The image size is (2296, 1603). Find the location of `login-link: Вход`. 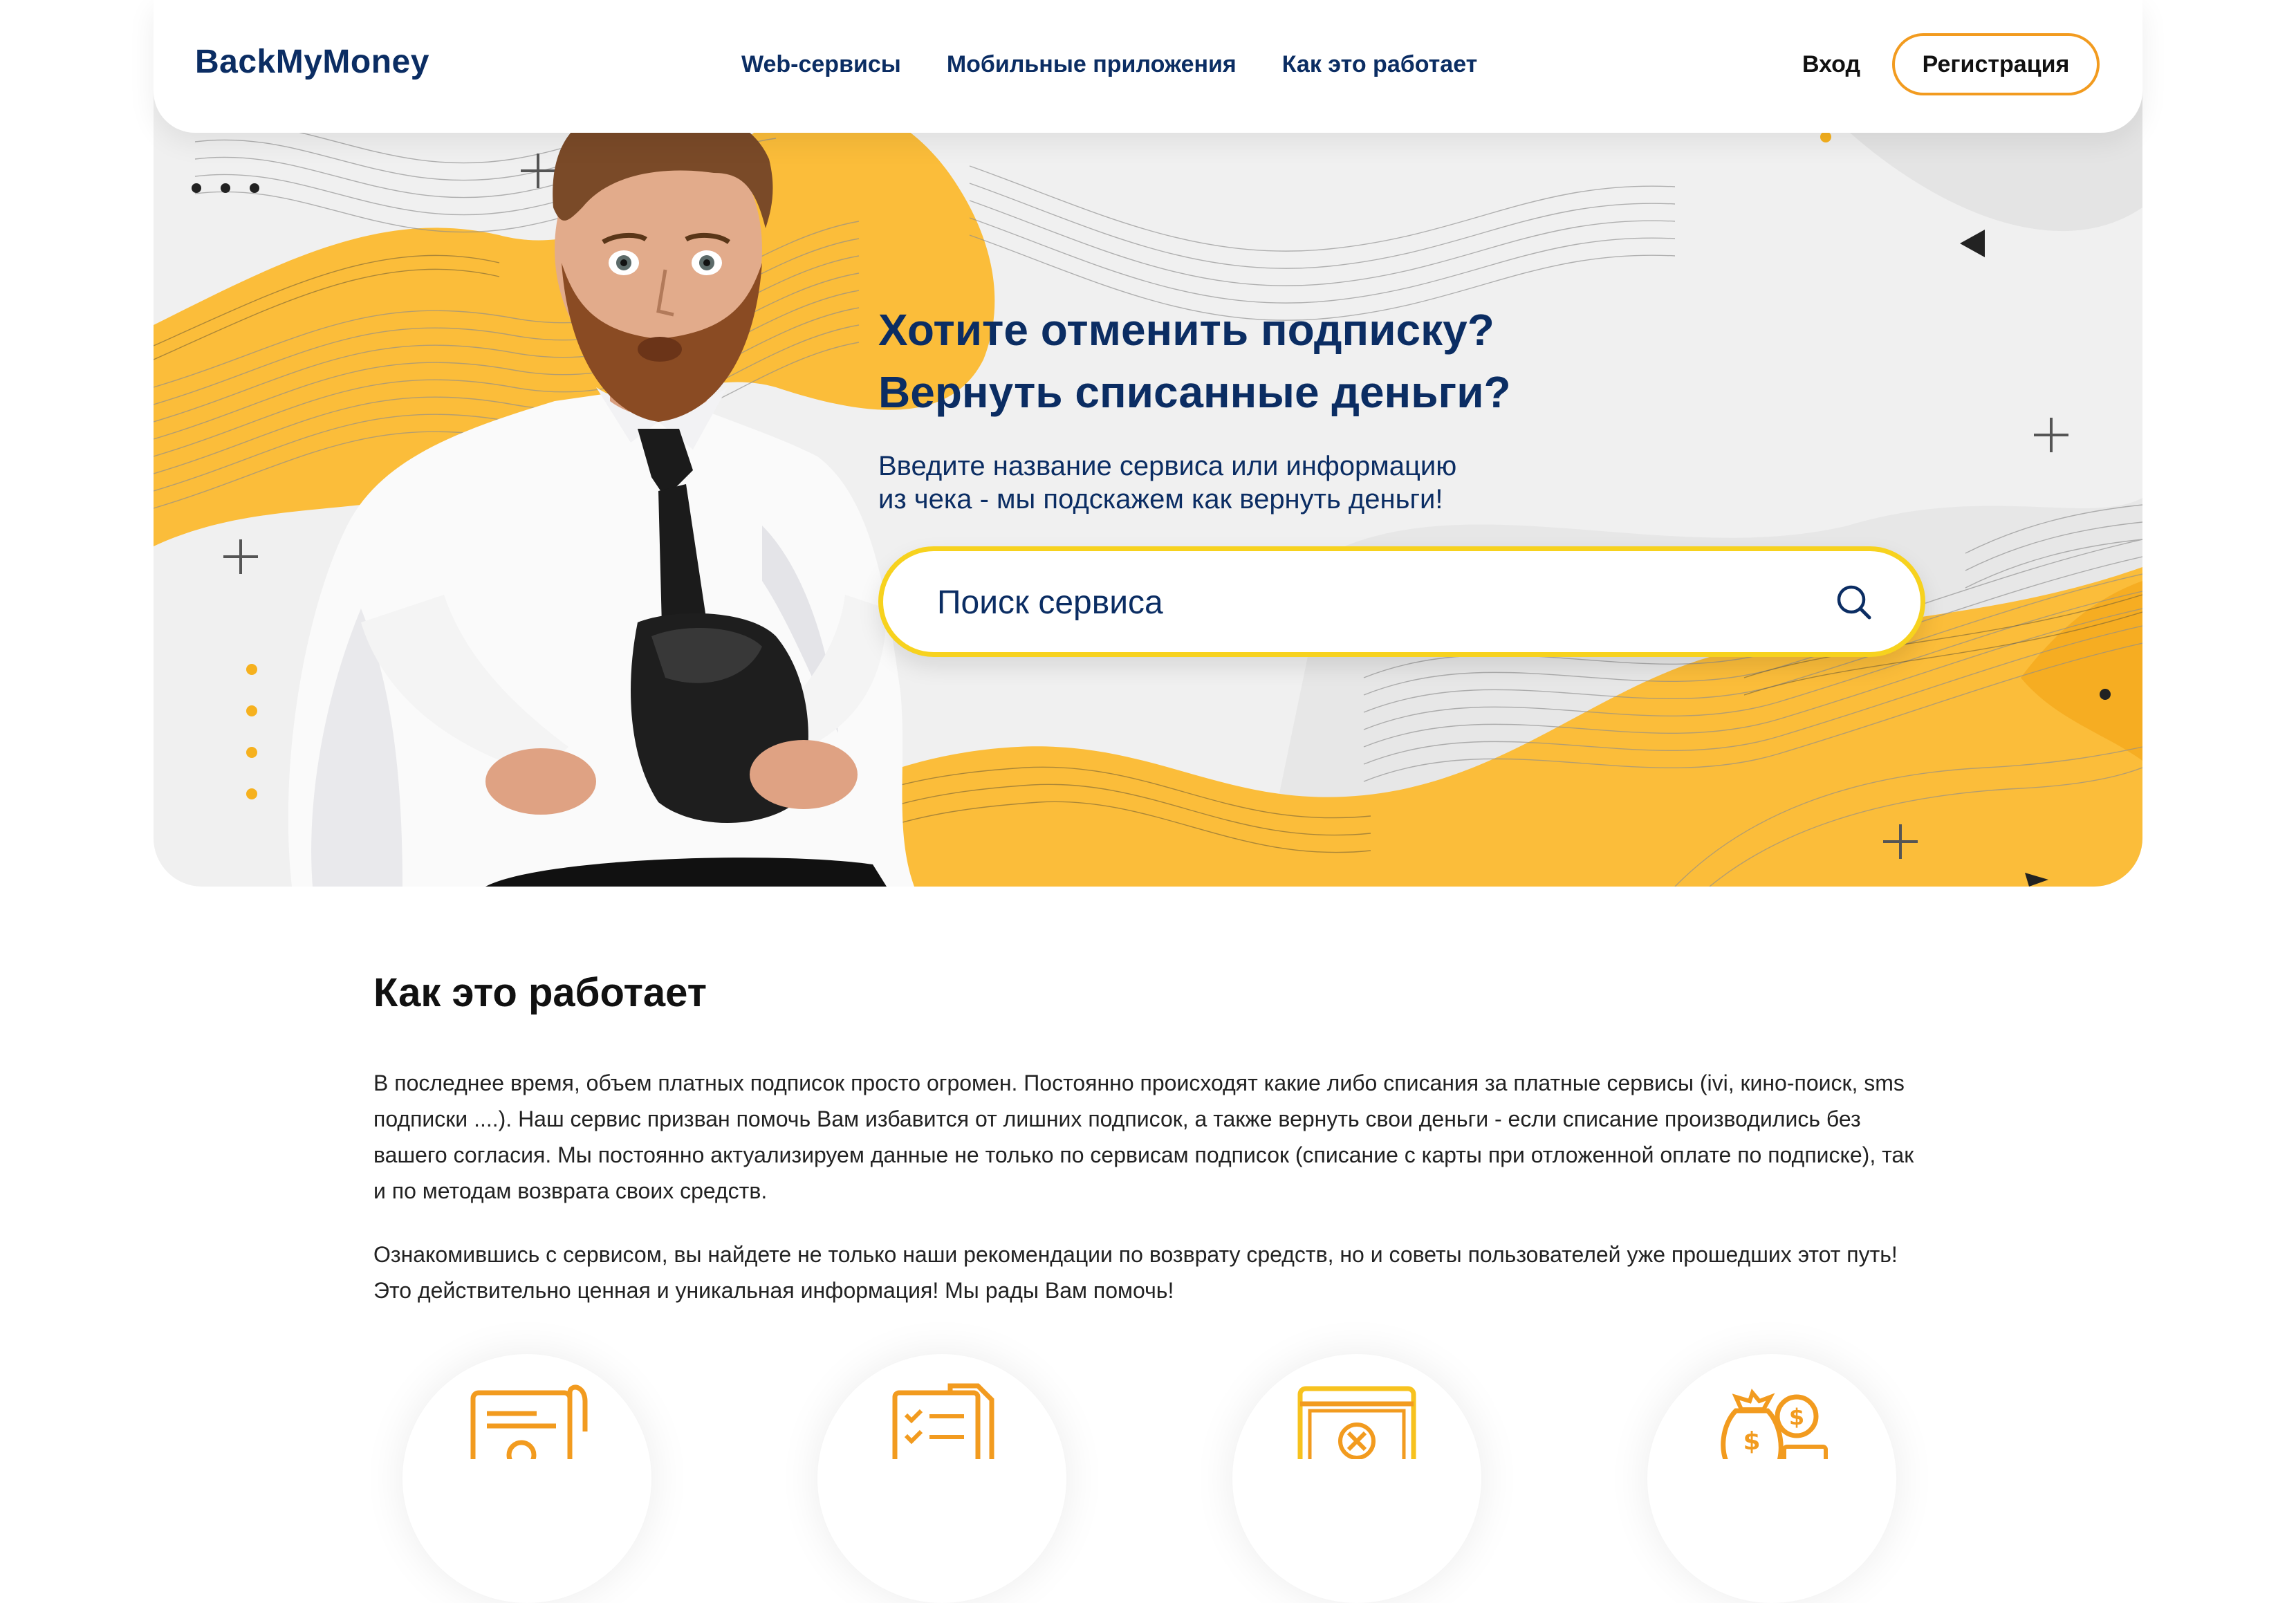

login-link: Вход is located at coordinates (1831, 64).